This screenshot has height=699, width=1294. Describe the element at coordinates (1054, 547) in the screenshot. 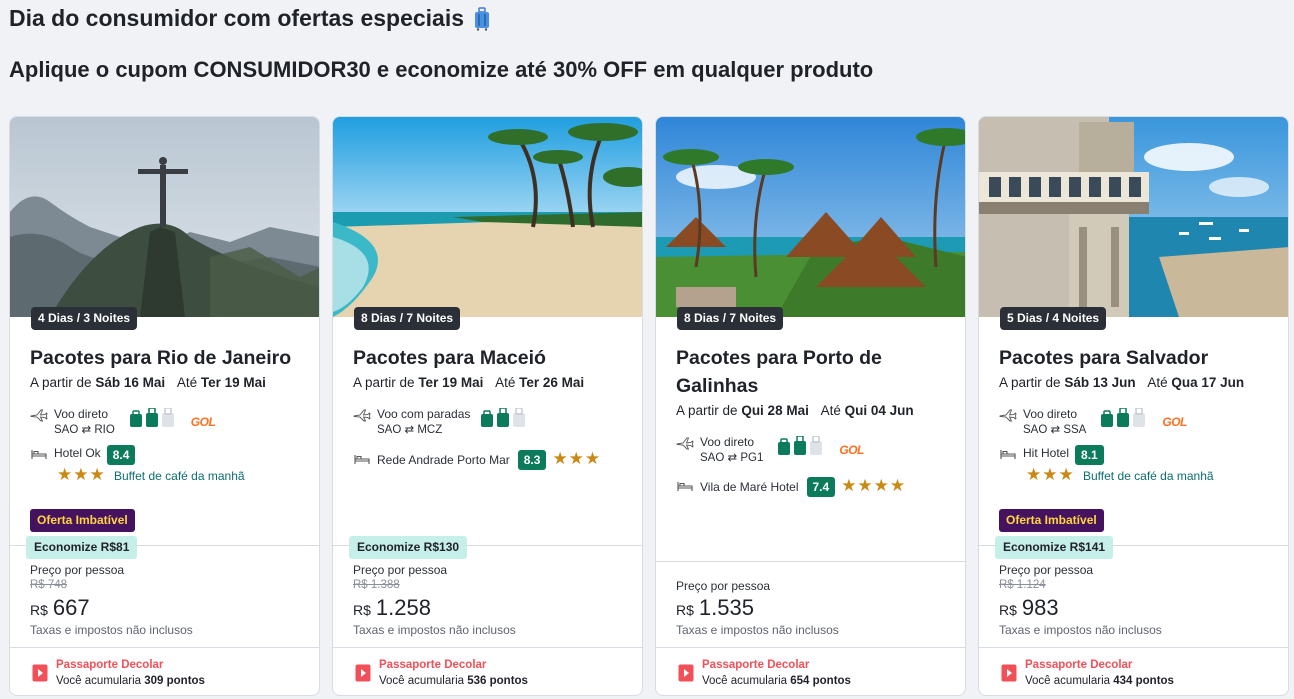

I see `economize-badge: Economize R$141` at that location.